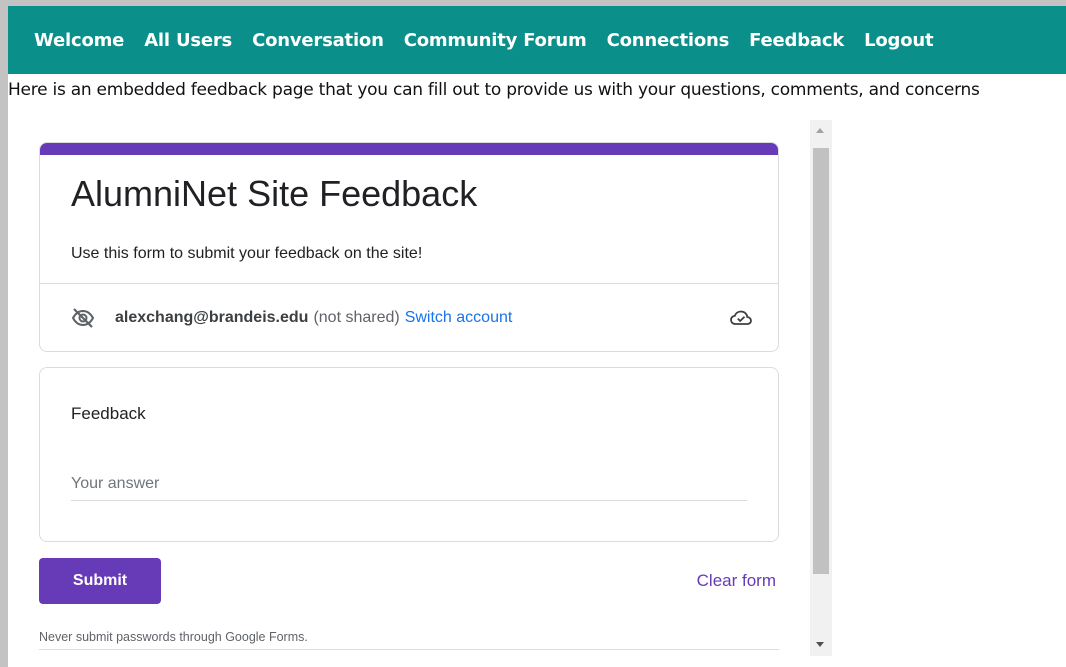 This screenshot has width=1066, height=667. What do you see at coordinates (821, 361) in the screenshot?
I see `scrollbar-thumb` at bounding box center [821, 361].